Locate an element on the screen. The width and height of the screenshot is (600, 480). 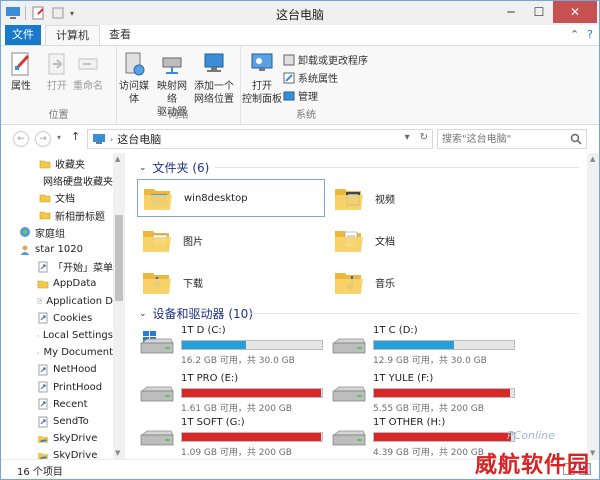
tab-view: 查看 is located at coordinates (120, 35).